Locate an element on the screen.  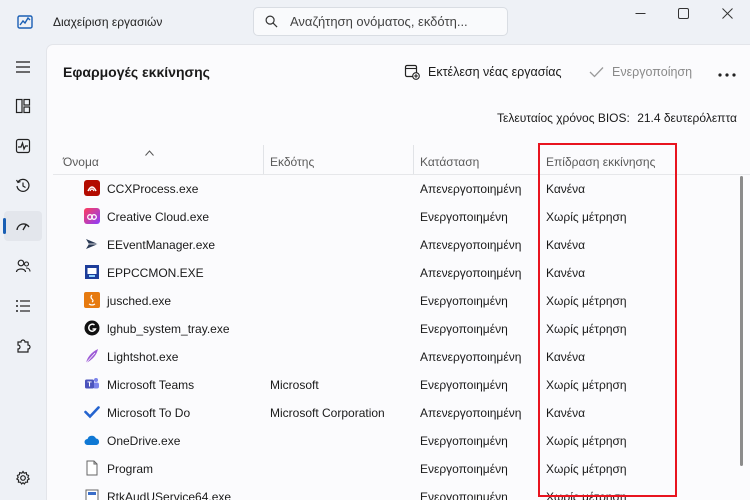
hamburger-icon is located at coordinates (23, 67).